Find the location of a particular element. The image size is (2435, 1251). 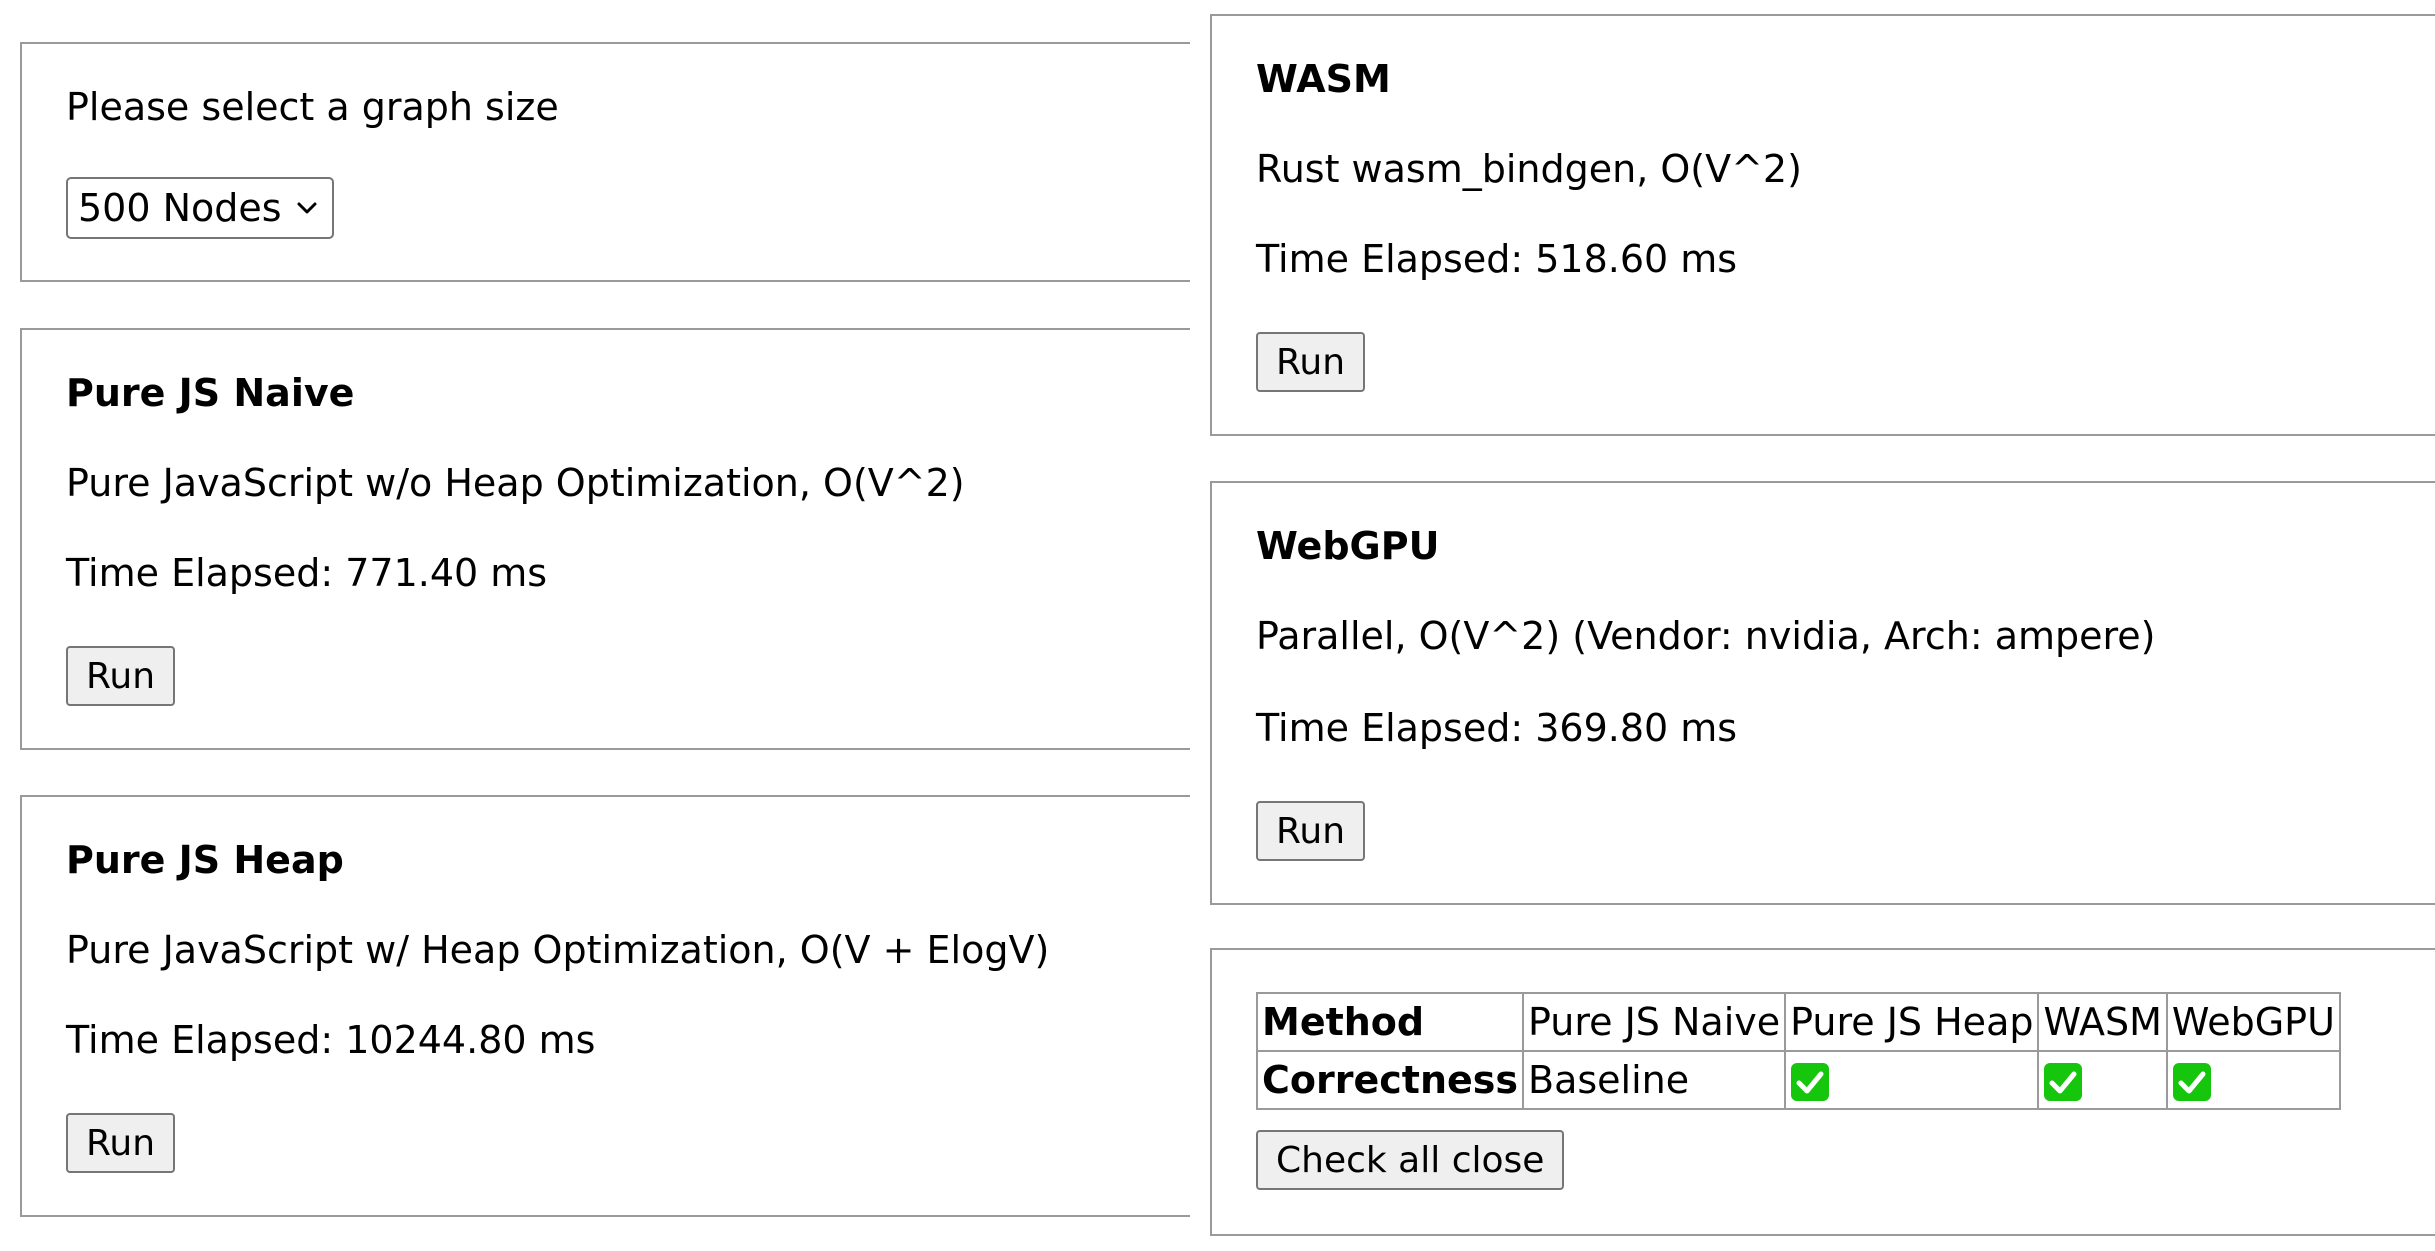

correctness-row-header: Correctness is located at coordinates (1390, 1080).